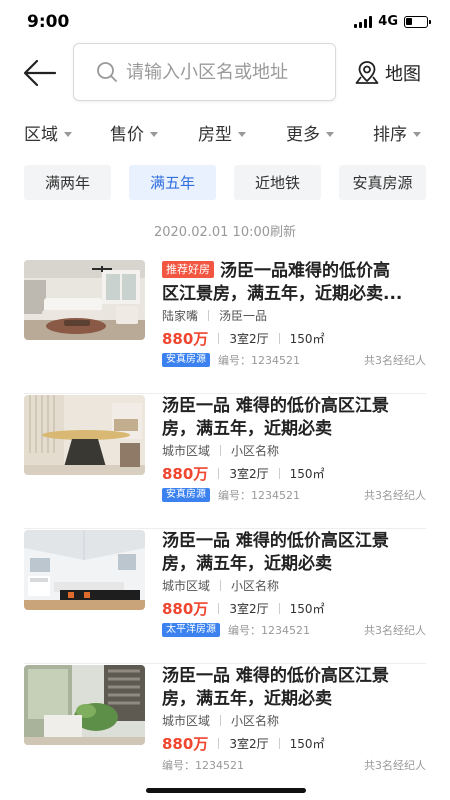 The height and width of the screenshot is (800, 450). I want to click on map-label: 地图, so click(403, 74).